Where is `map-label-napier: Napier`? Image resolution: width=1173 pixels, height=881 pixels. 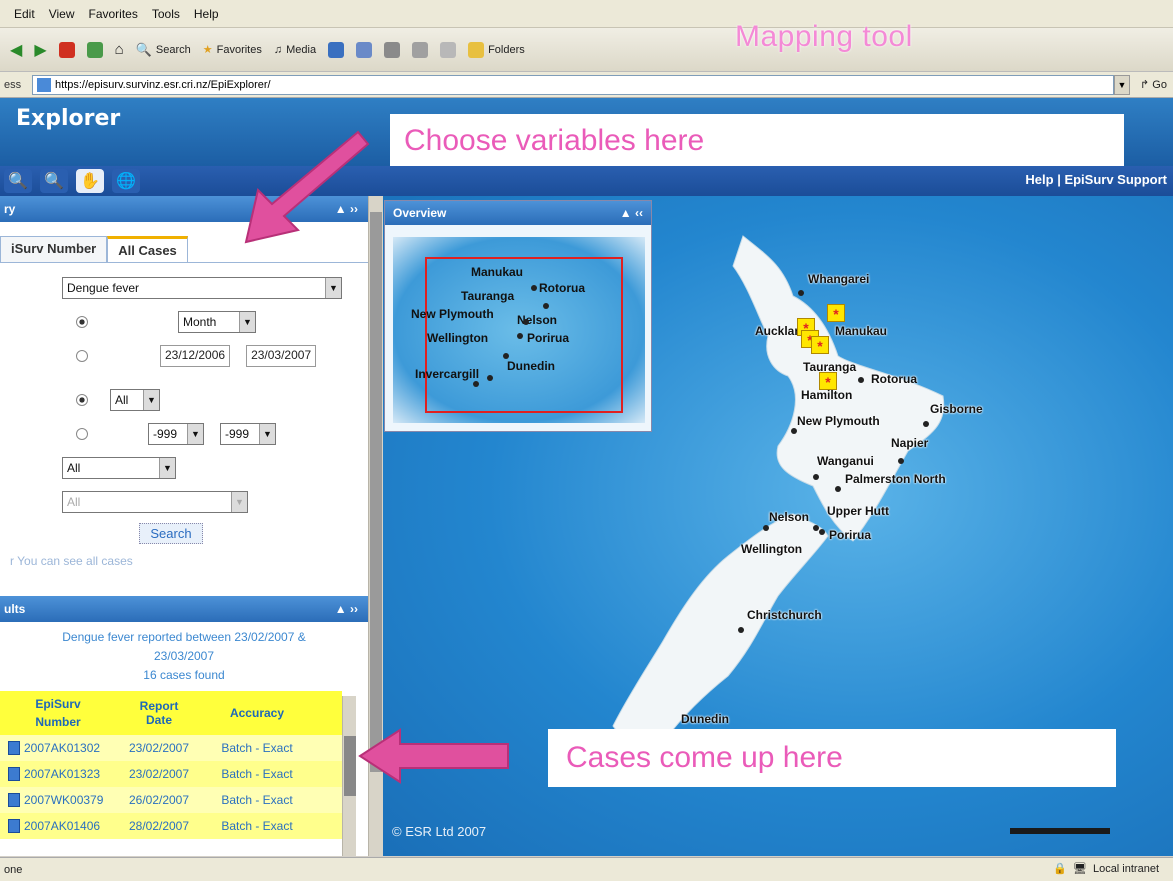 map-label-napier: Napier is located at coordinates (910, 443).